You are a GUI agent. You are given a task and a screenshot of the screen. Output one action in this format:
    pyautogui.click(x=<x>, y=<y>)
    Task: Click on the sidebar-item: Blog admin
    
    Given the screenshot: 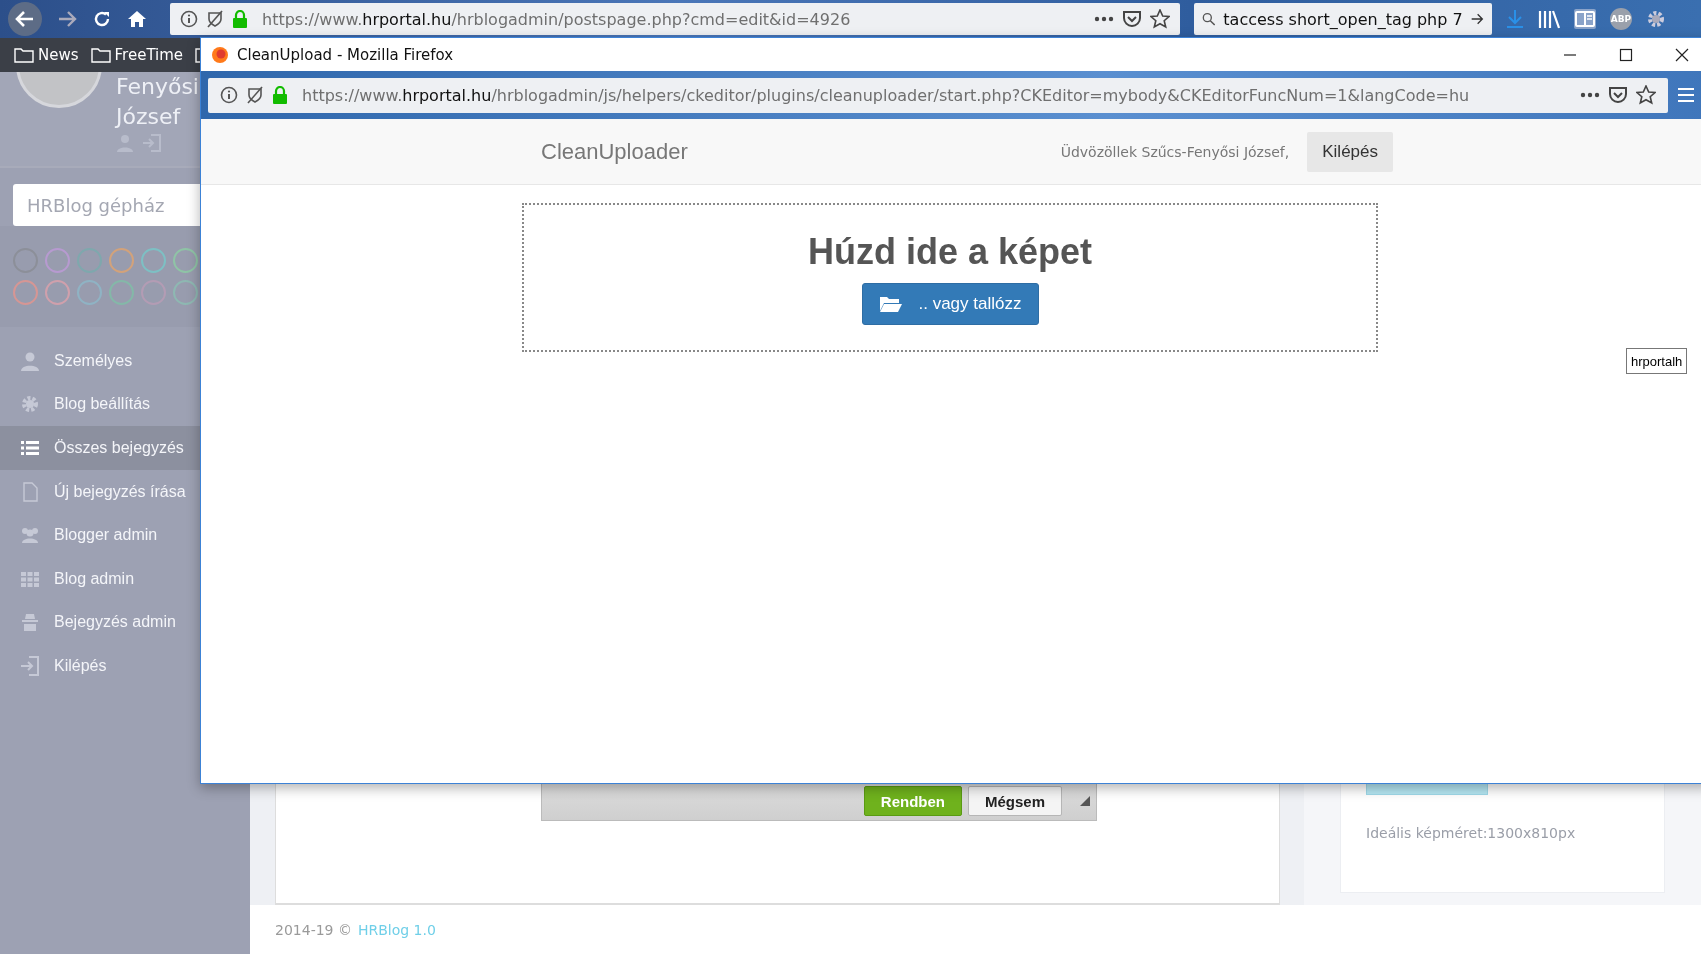 What is the action you would take?
    pyautogui.click(x=125, y=578)
    